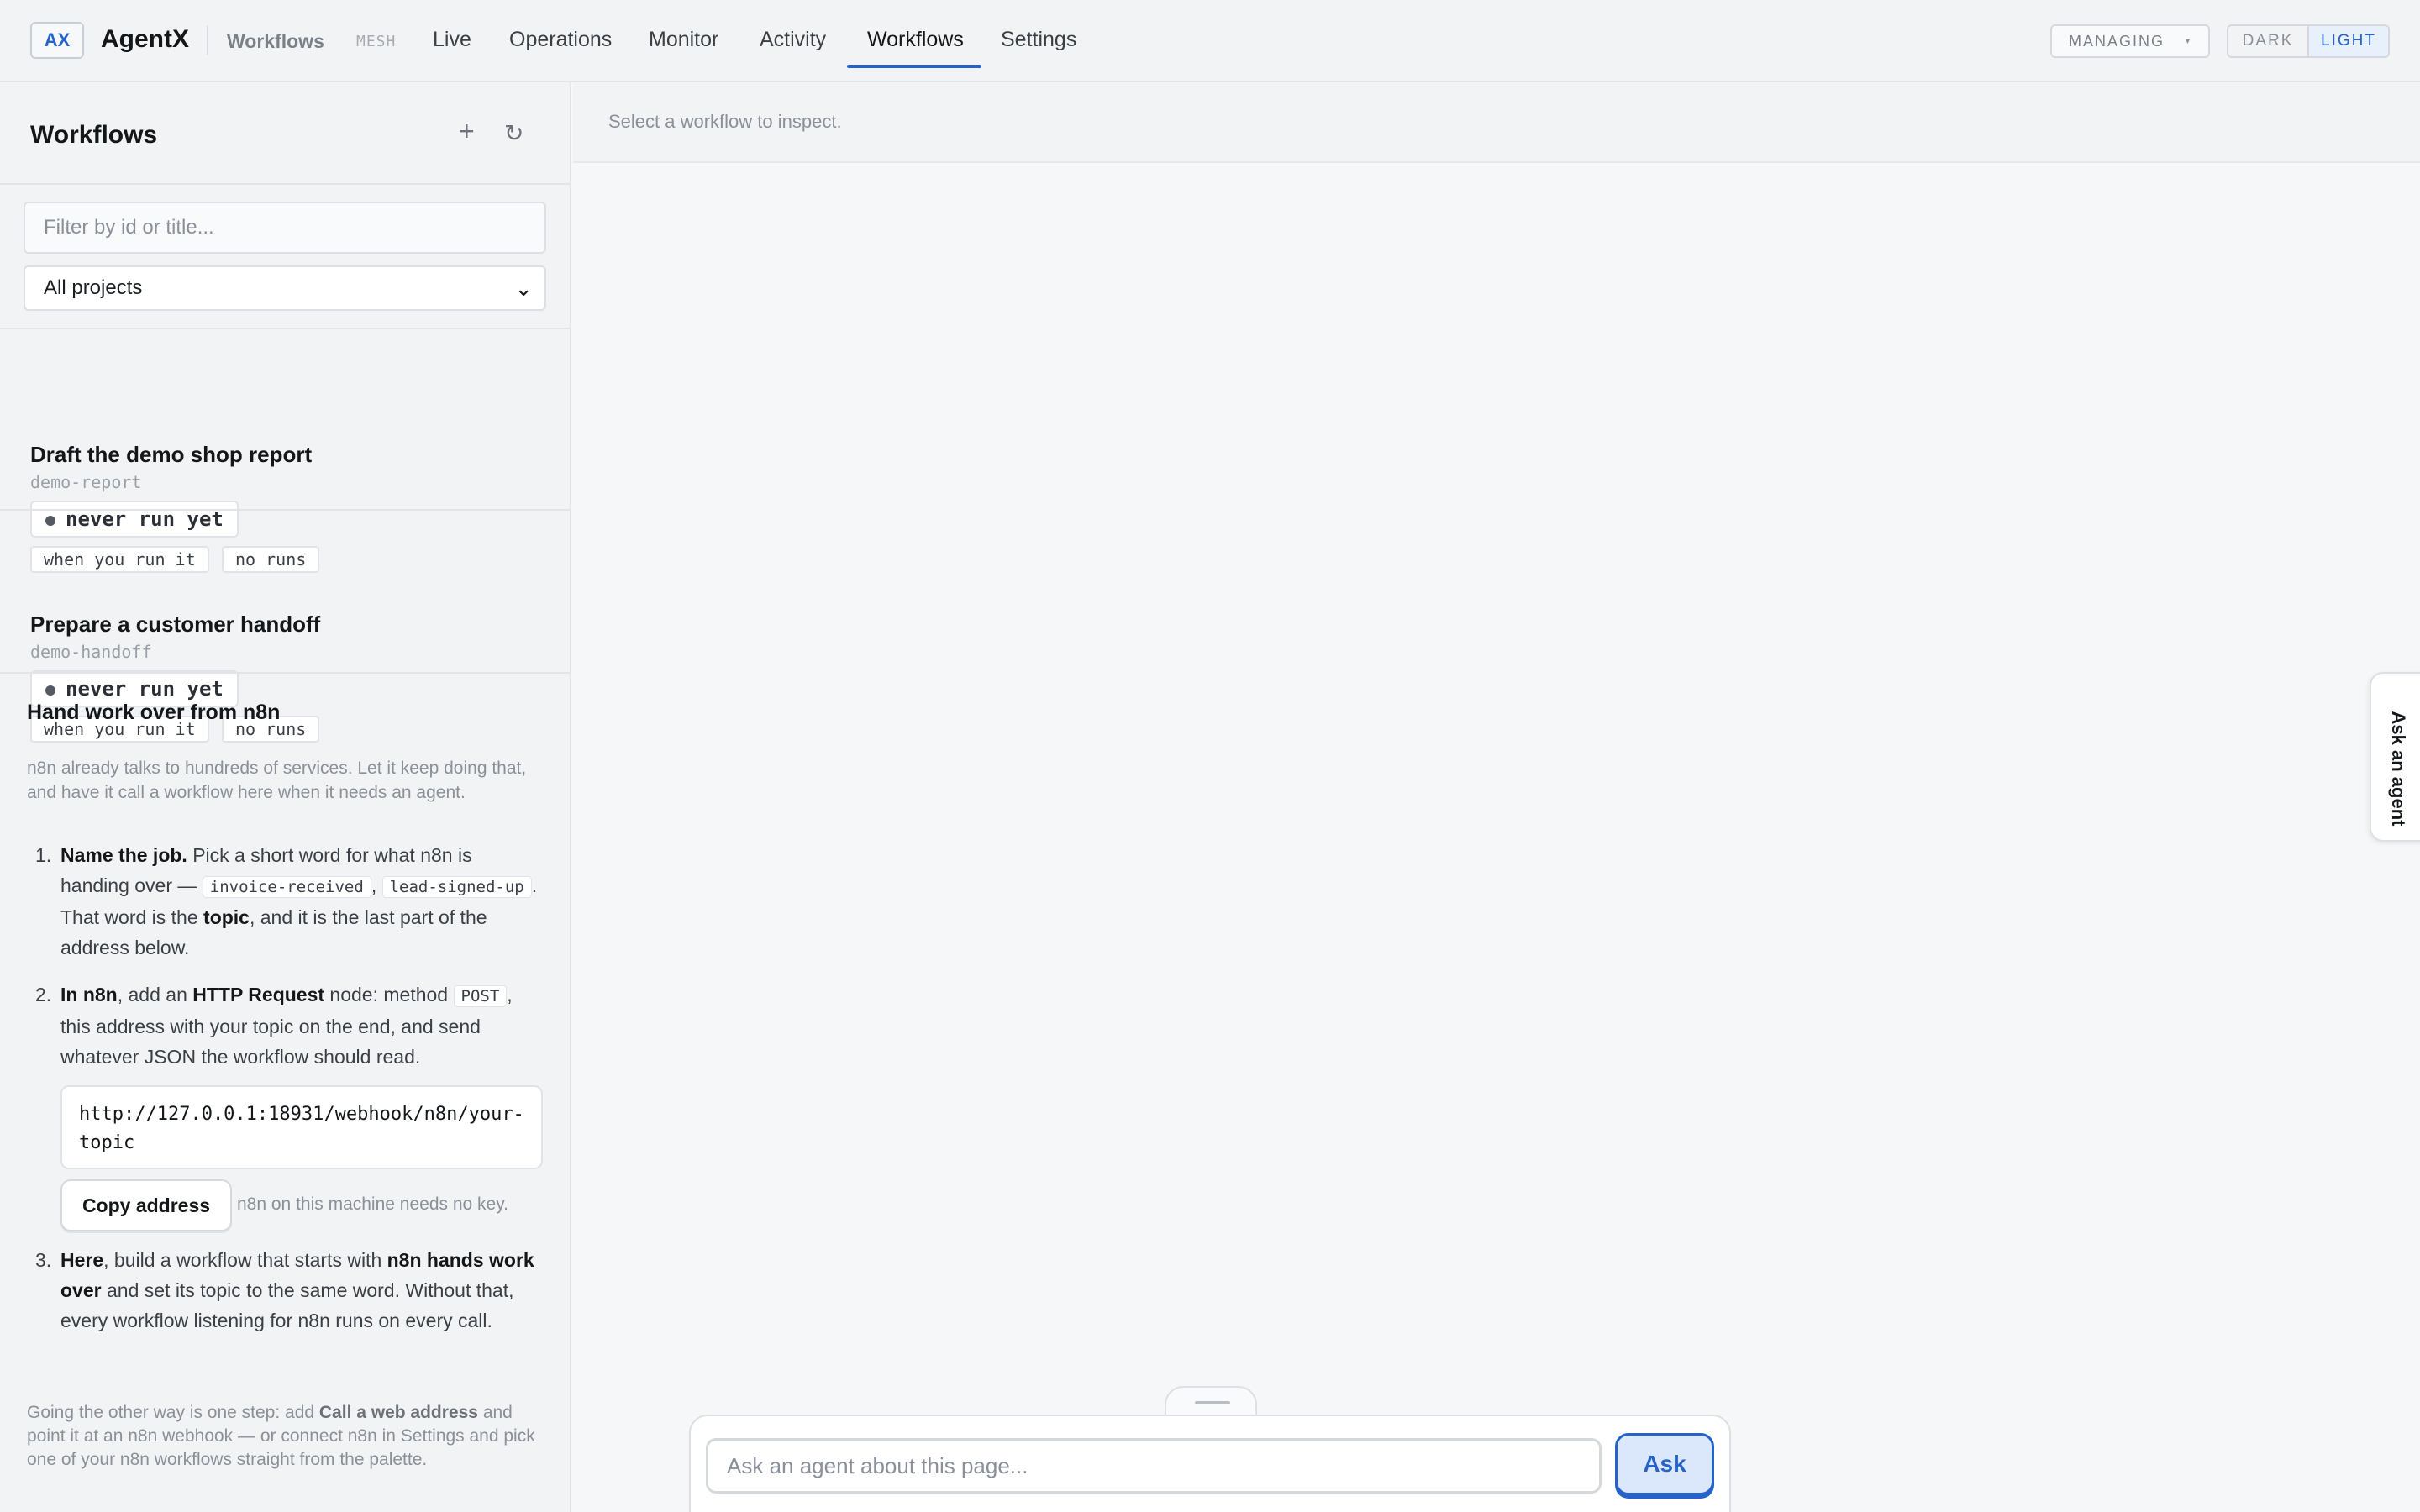  I want to click on nav-workflows: Workflows, so click(915, 40).